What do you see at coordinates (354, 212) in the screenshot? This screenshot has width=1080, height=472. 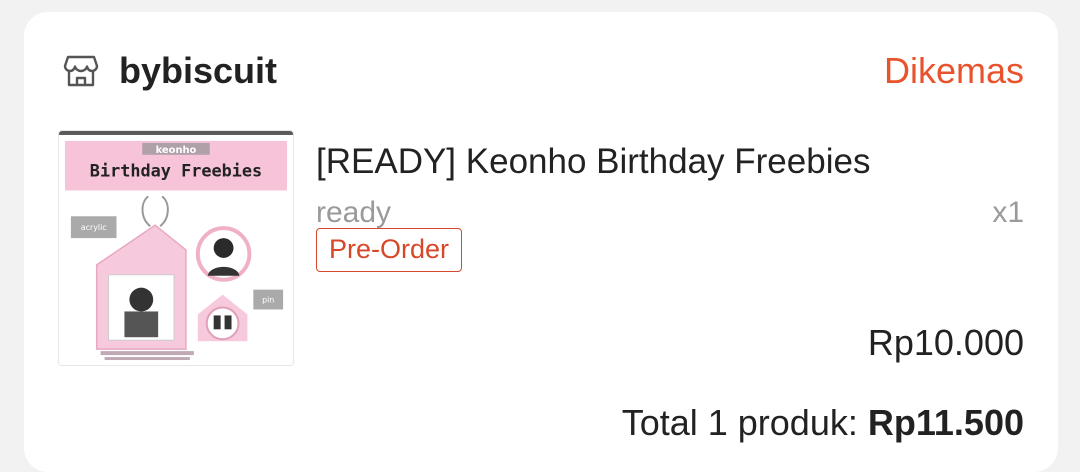 I see `product-variant: ready` at bounding box center [354, 212].